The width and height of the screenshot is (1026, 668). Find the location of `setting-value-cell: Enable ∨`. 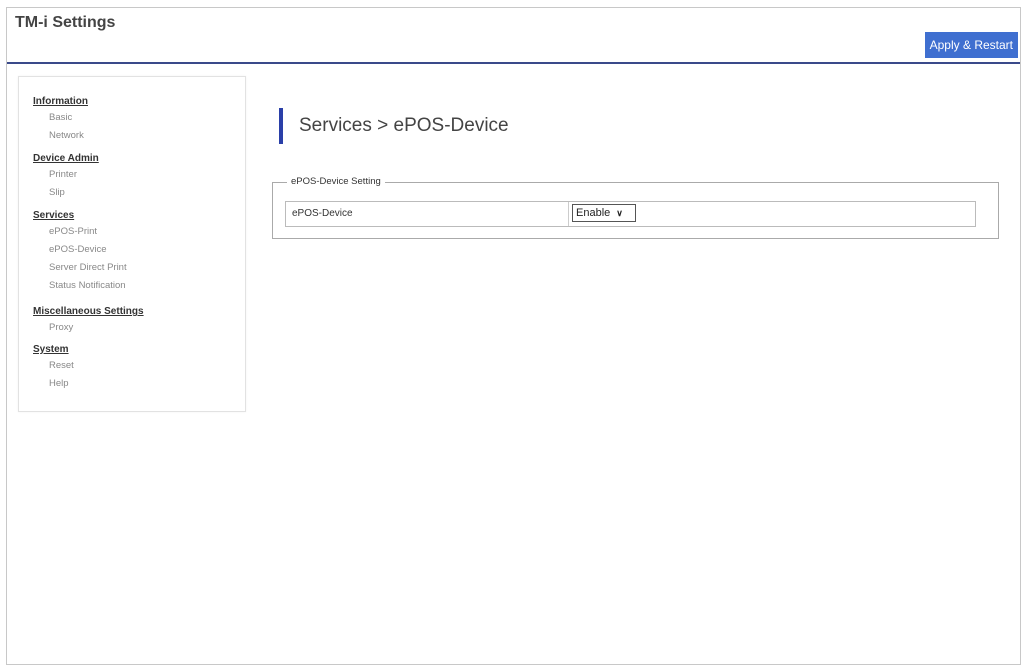

setting-value-cell: Enable ∨ is located at coordinates (602, 214).